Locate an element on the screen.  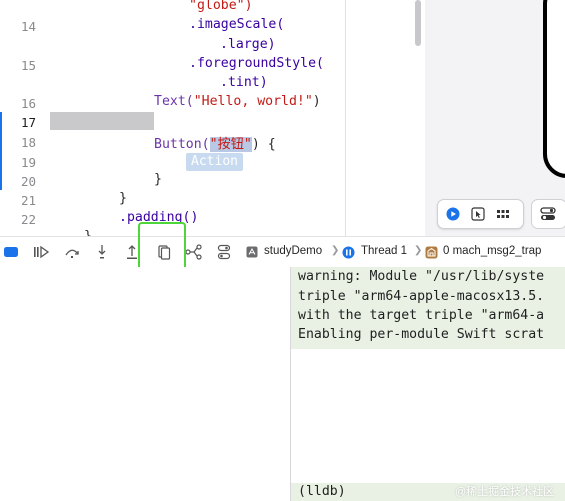
string-literal: "Hello, world!" is located at coordinates (253, 101).